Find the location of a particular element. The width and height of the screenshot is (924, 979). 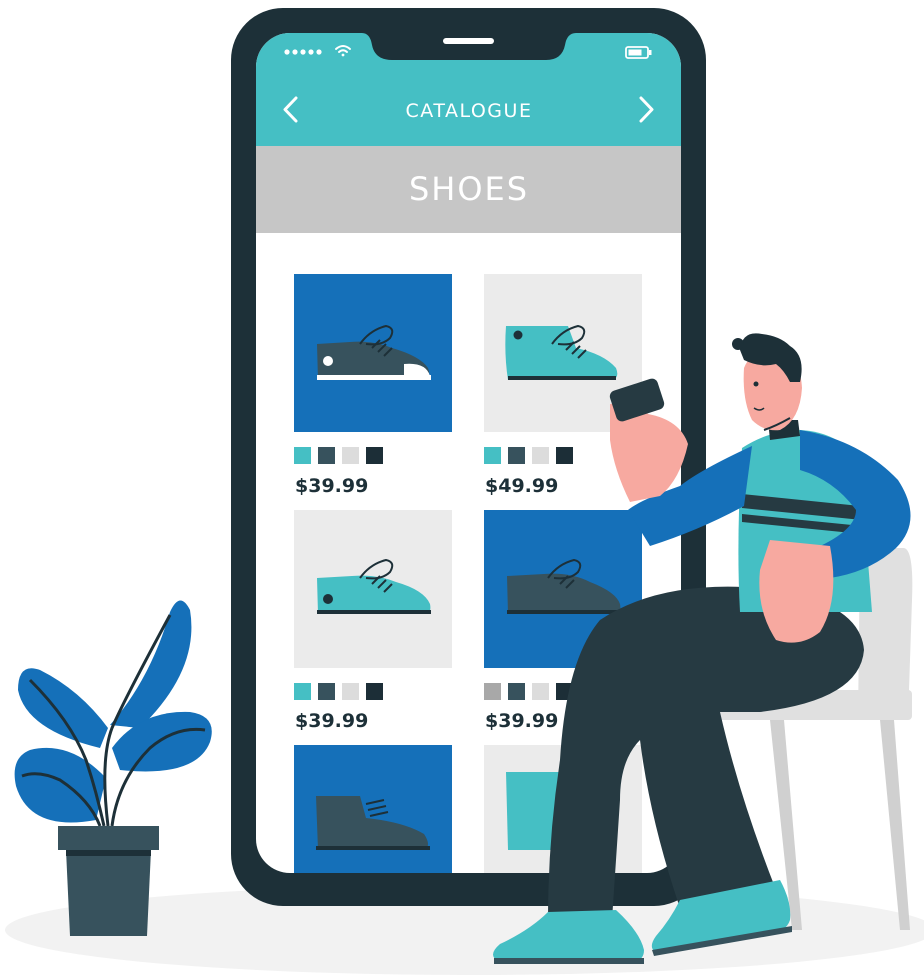

product-price: $49.99 is located at coordinates (521, 486).